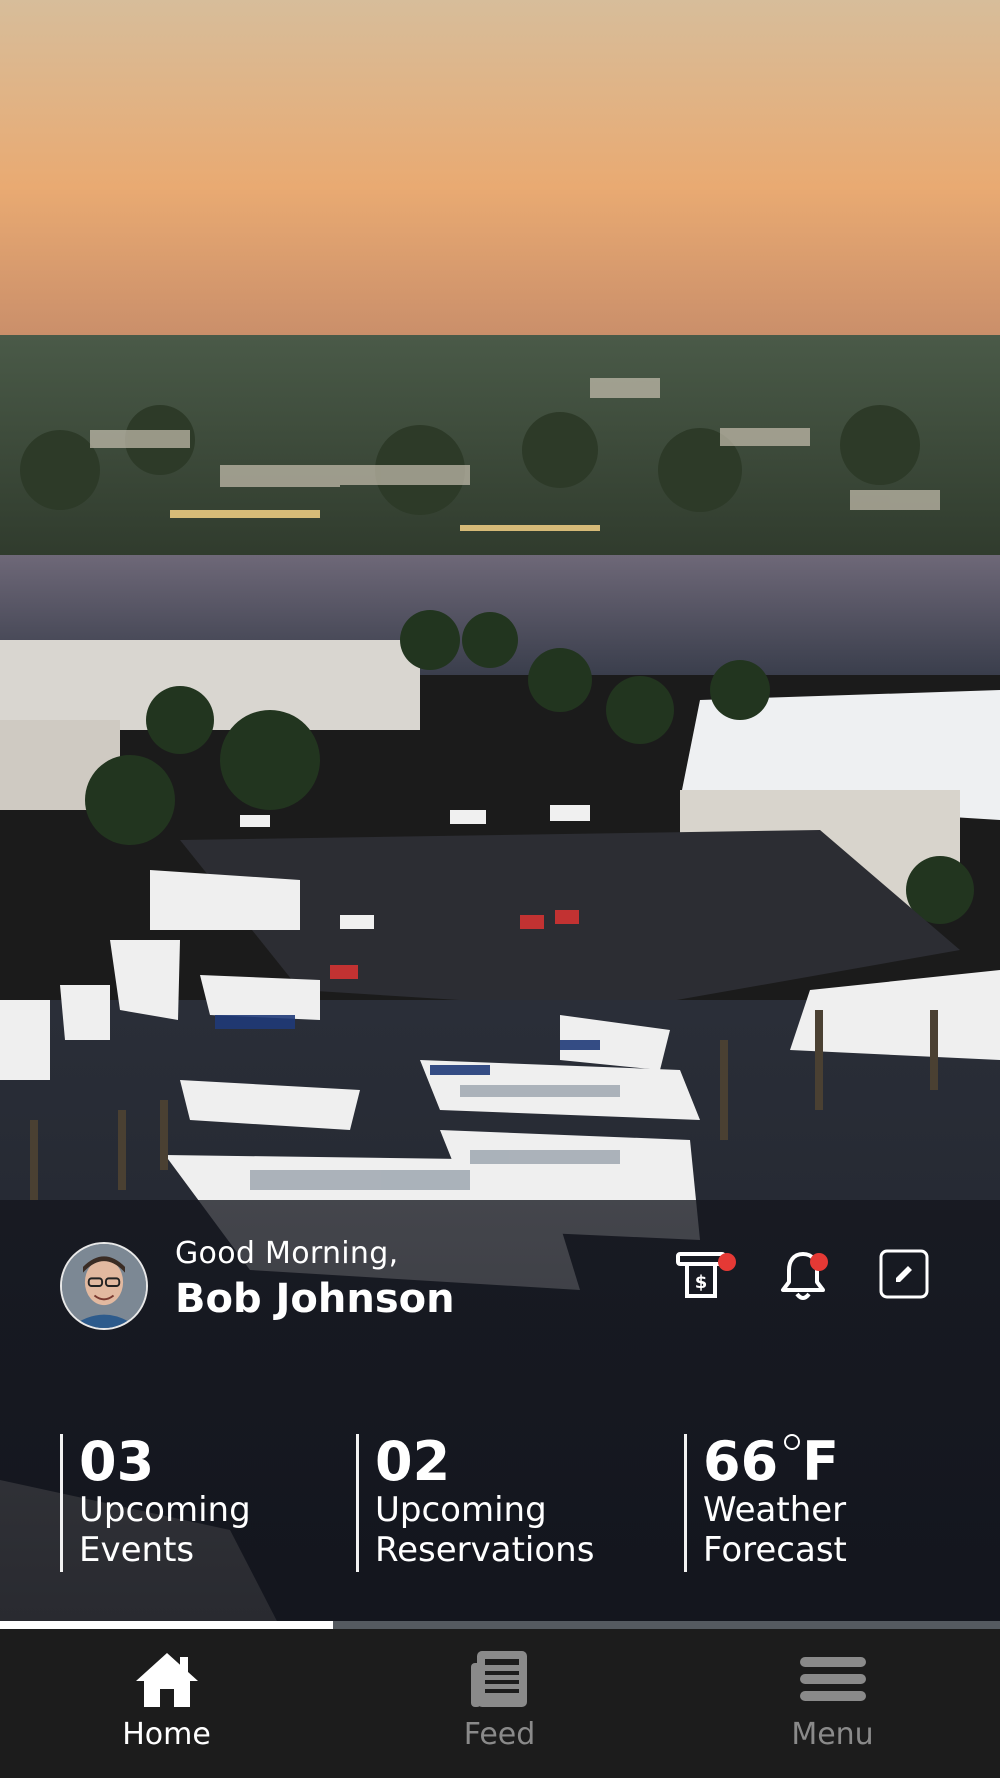  I want to click on billing-badge, so click(727, 1262).